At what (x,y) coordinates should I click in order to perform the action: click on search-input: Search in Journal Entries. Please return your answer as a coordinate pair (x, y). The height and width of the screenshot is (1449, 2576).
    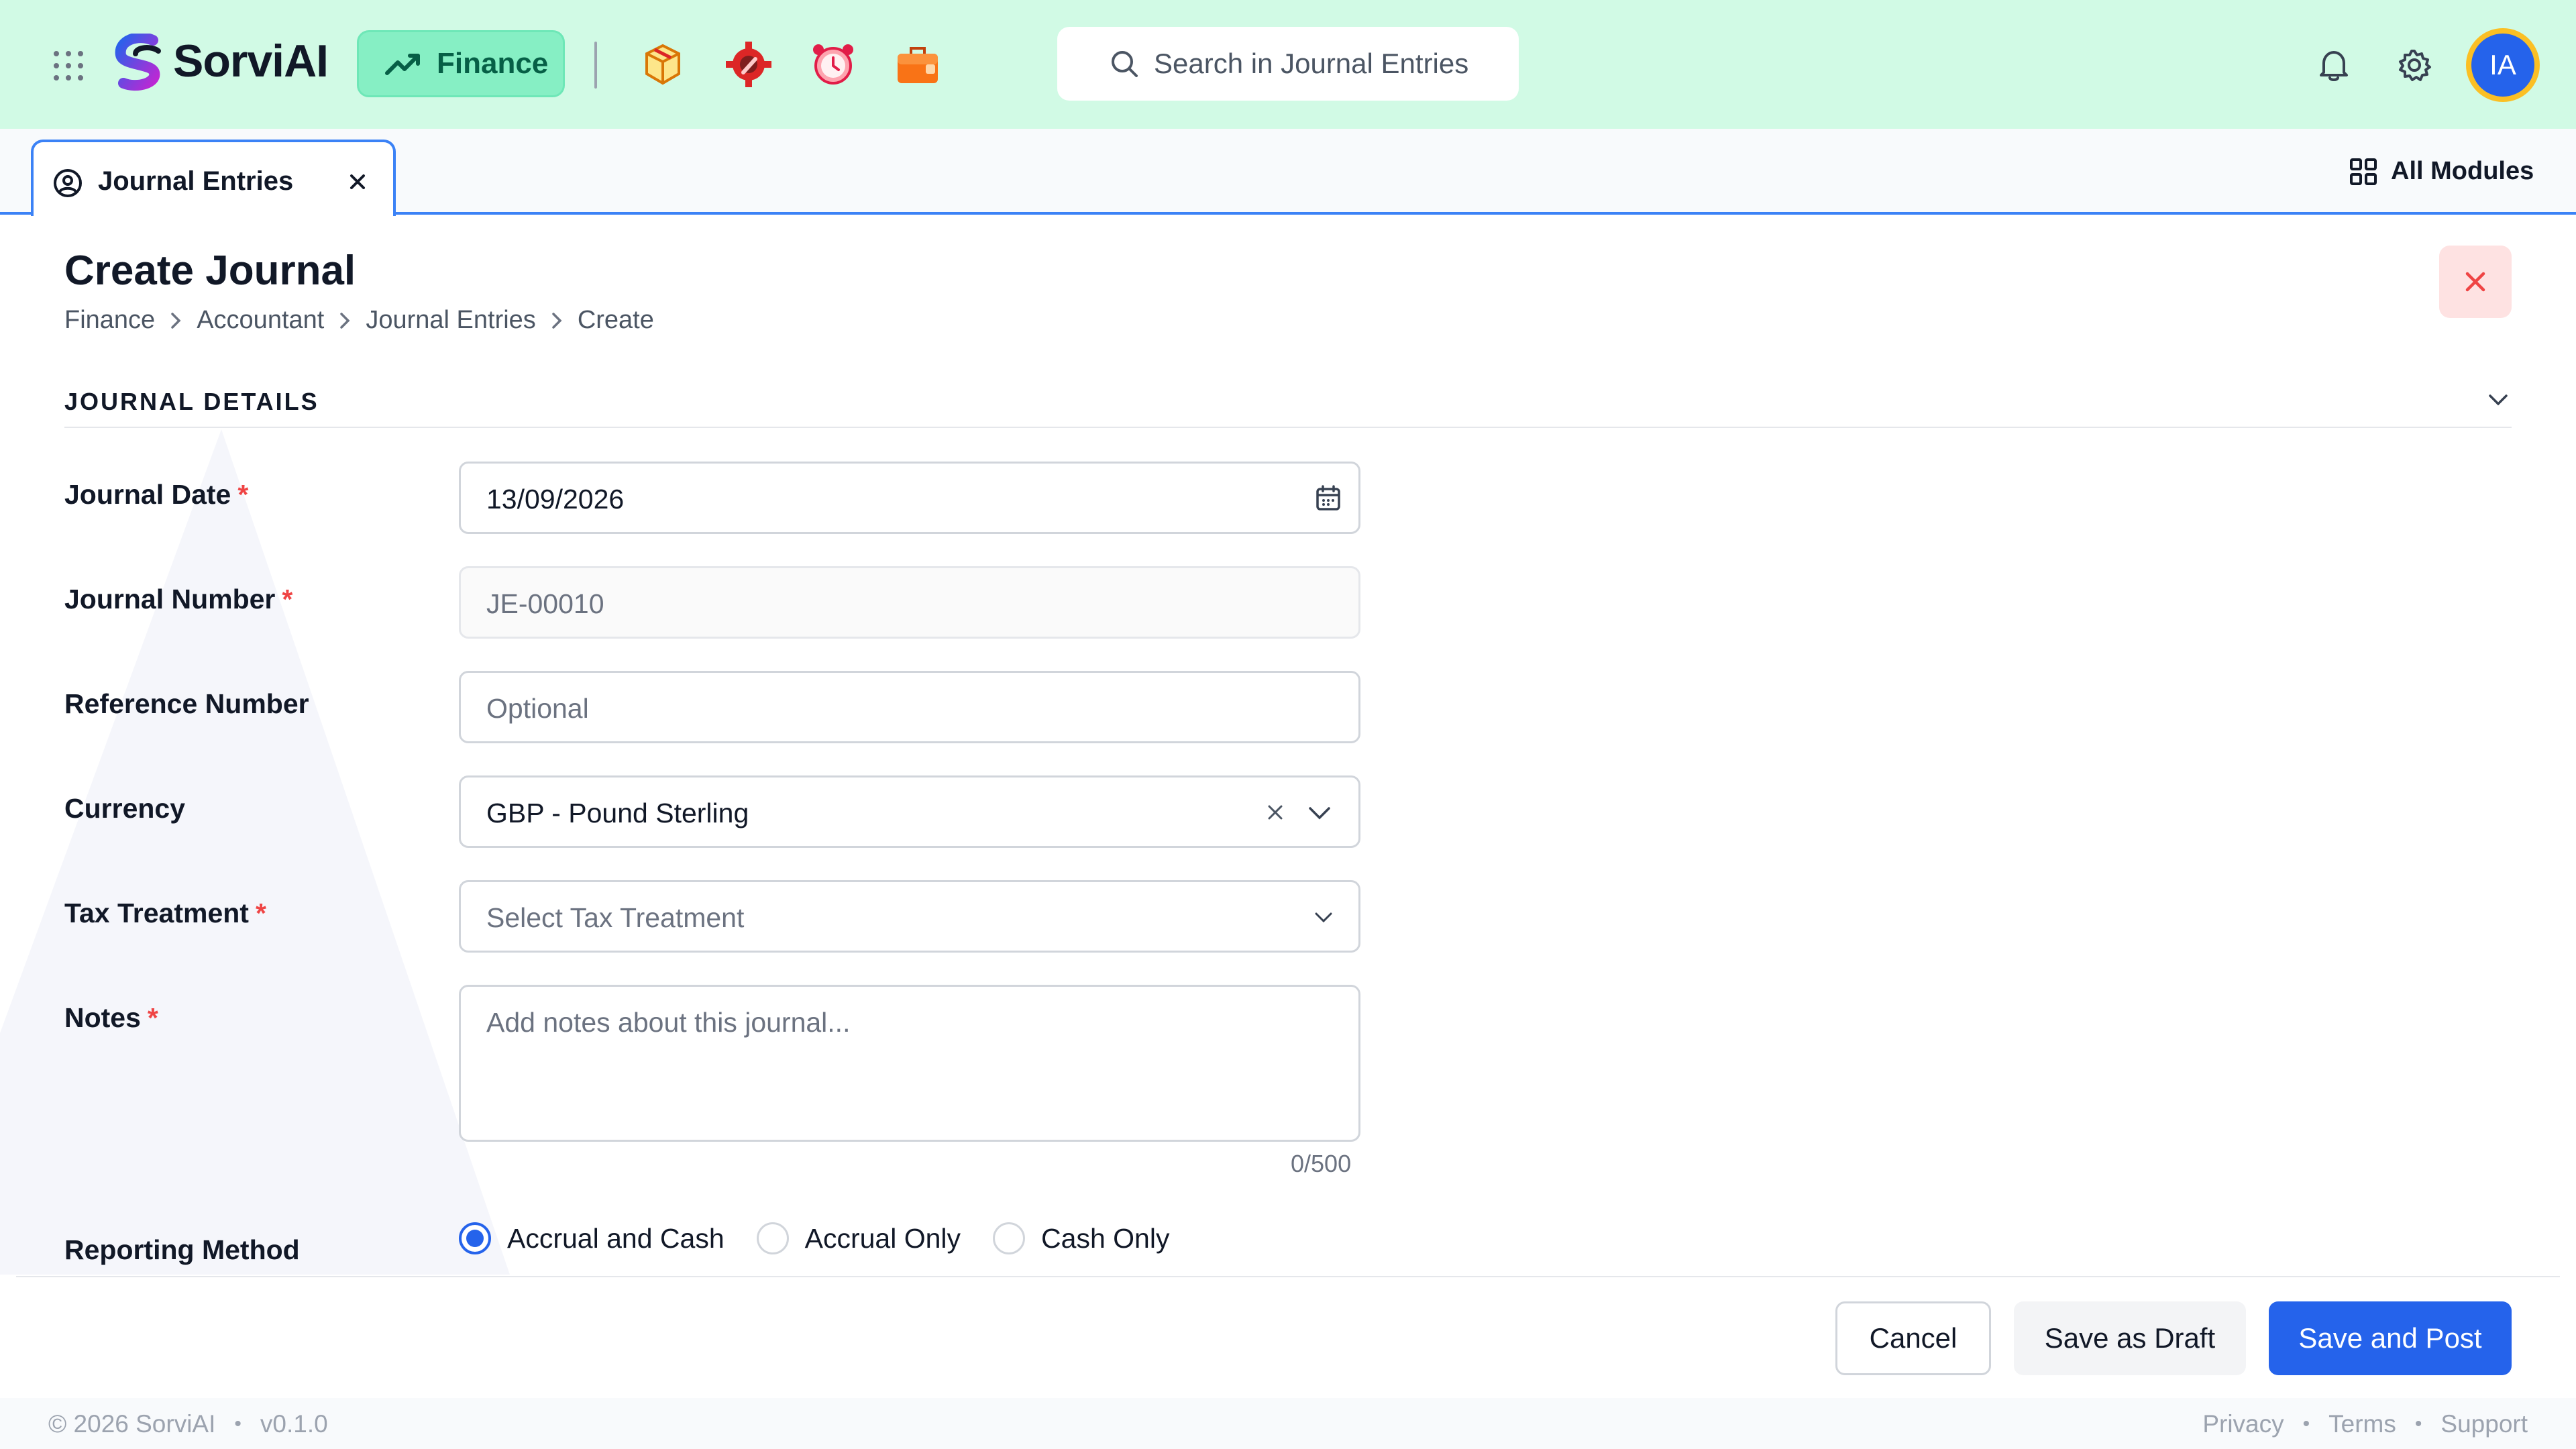
    Looking at the image, I should click on (1288, 64).